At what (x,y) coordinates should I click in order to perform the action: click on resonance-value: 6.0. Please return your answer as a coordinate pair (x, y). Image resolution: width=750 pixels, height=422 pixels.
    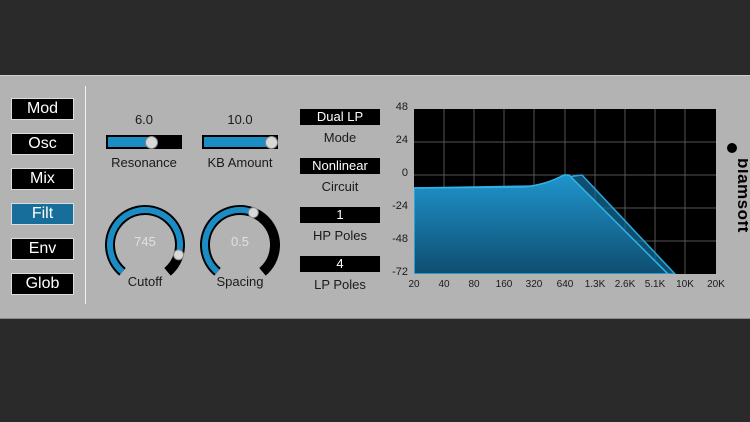
    Looking at the image, I should click on (144, 119).